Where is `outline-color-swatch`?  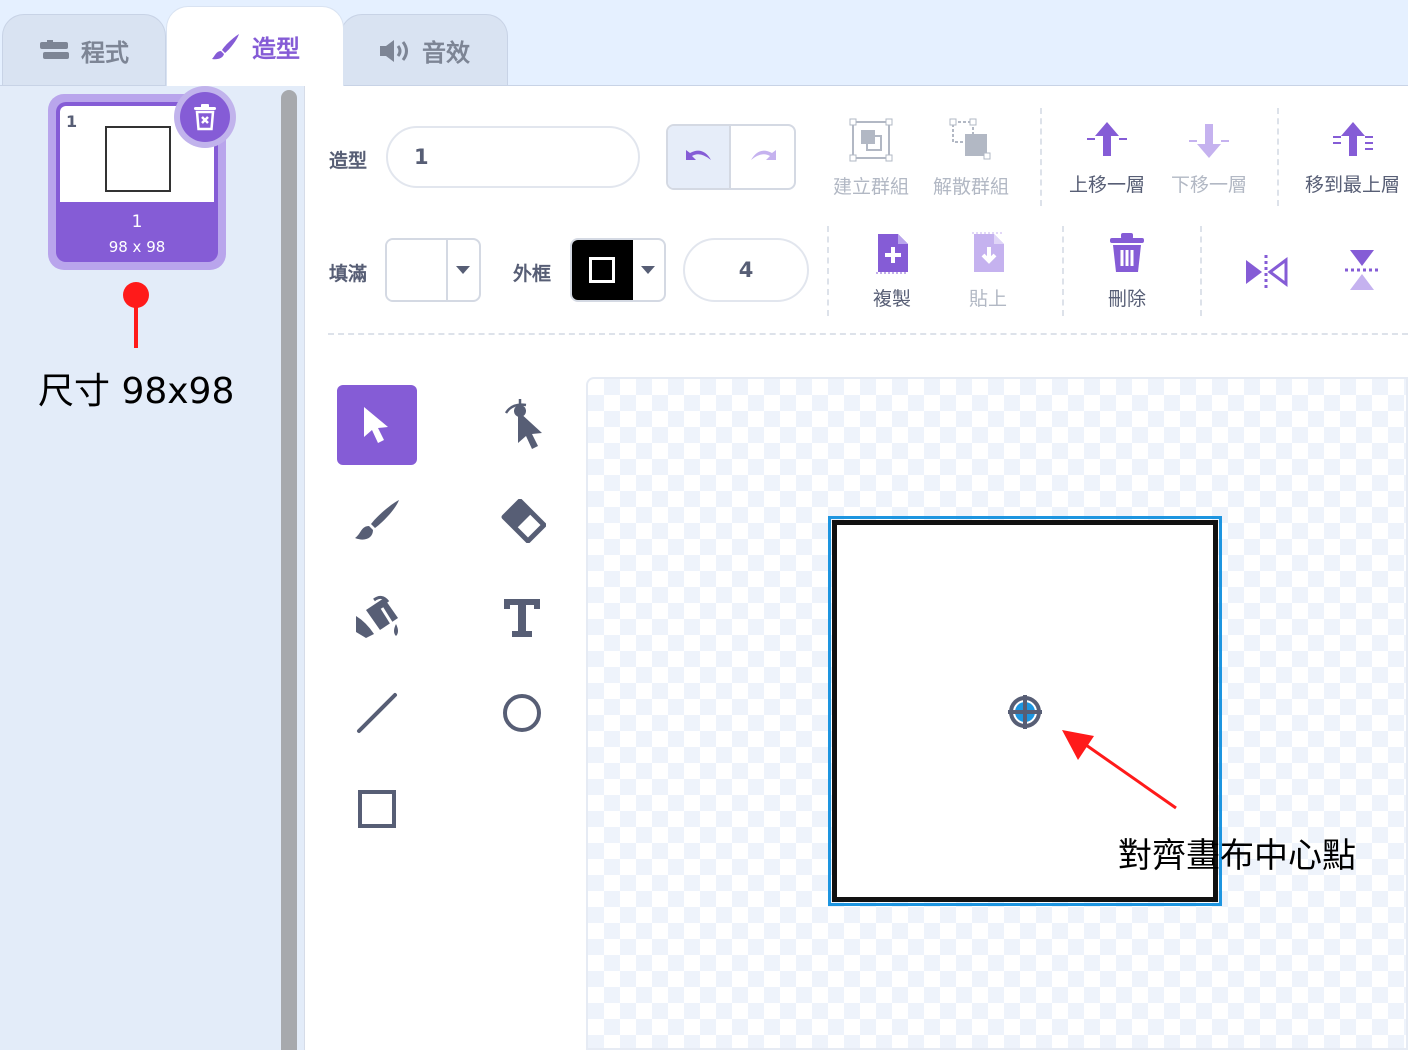 outline-color-swatch is located at coordinates (602, 270).